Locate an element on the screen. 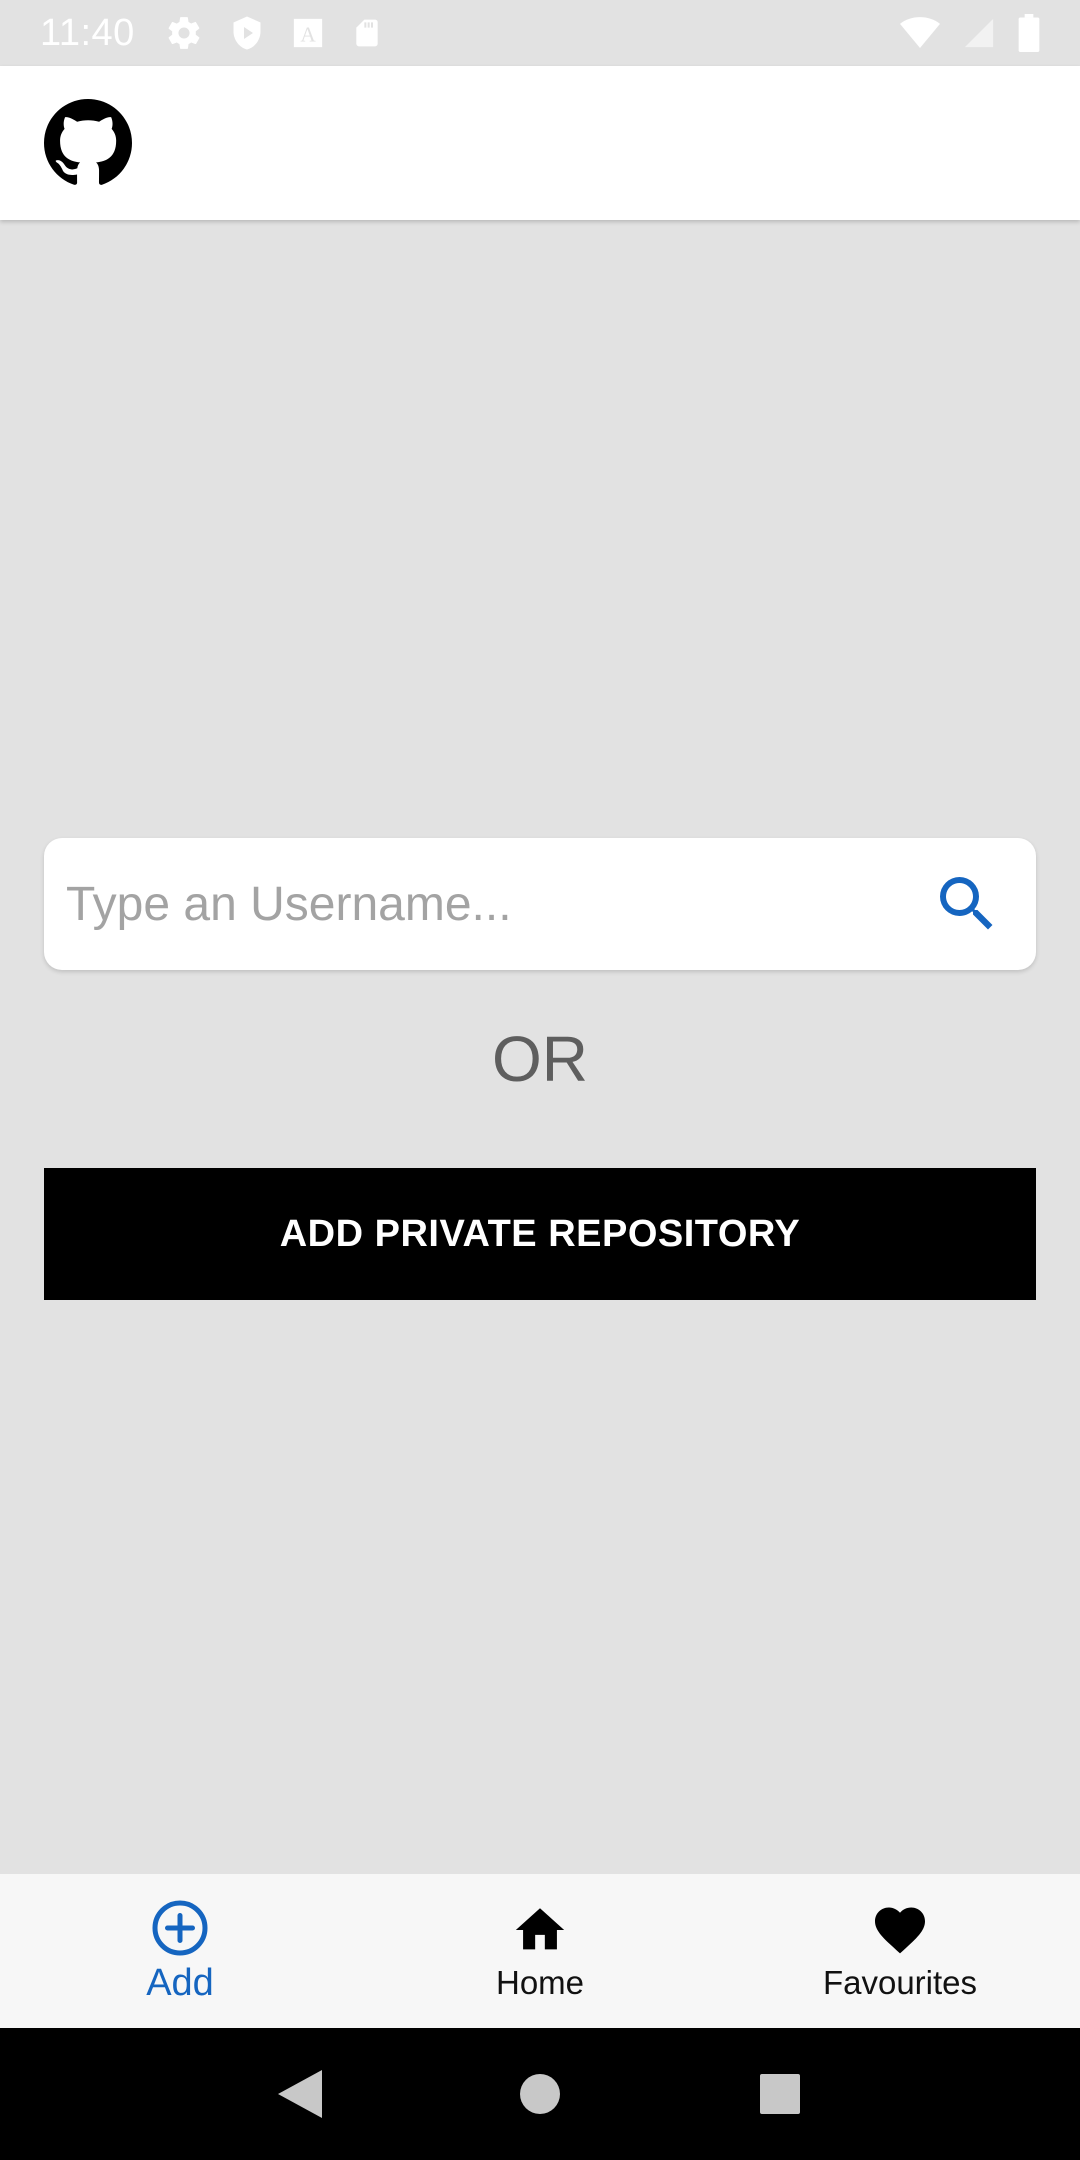 Image resolution: width=1080 pixels, height=2160 pixels. app-bar is located at coordinates (540, 143).